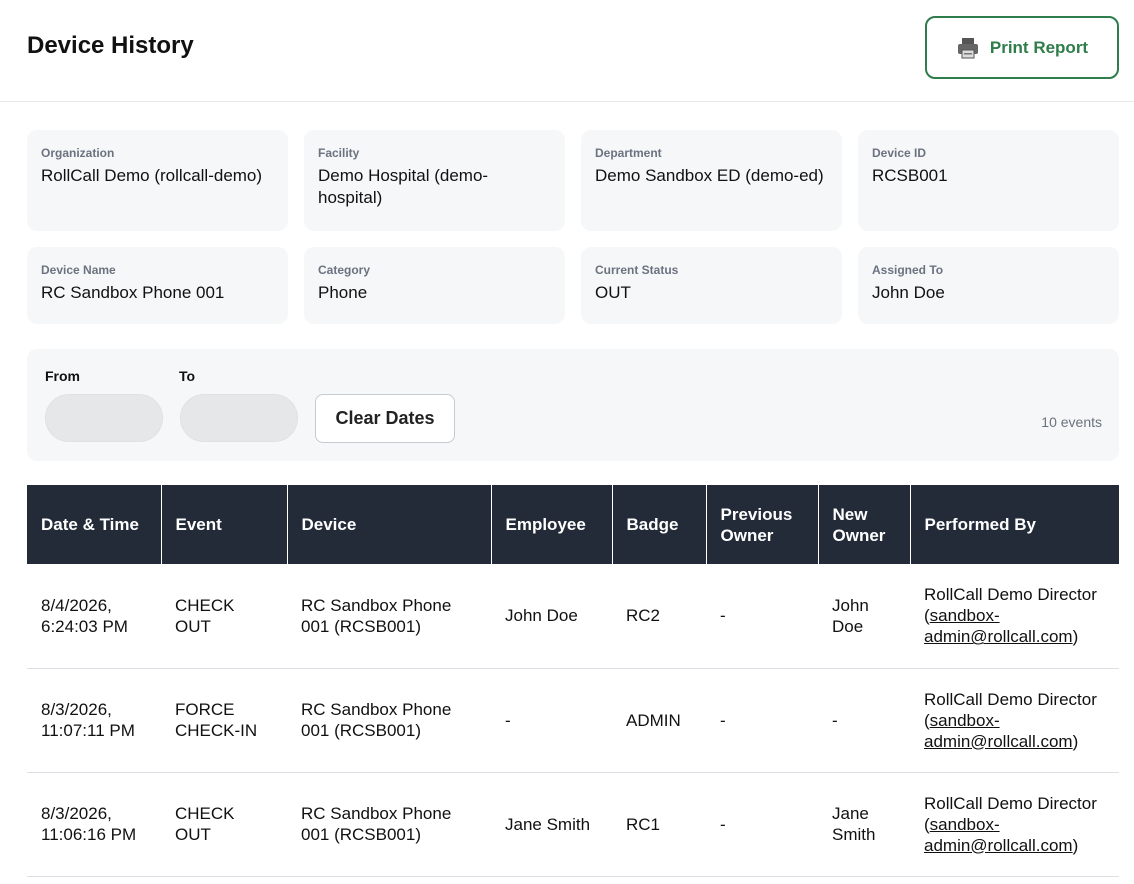 The height and width of the screenshot is (884, 1134). I want to click on column-header: Device, so click(389, 524).